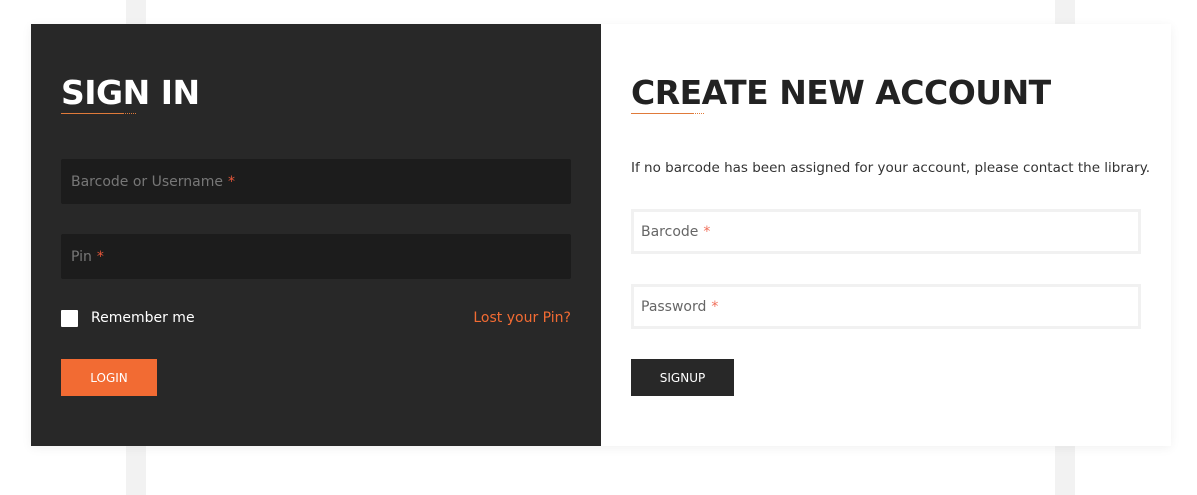 The image size is (1197, 495). Describe the element at coordinates (316, 256) in the screenshot. I see `pin-input: Pin *` at that location.